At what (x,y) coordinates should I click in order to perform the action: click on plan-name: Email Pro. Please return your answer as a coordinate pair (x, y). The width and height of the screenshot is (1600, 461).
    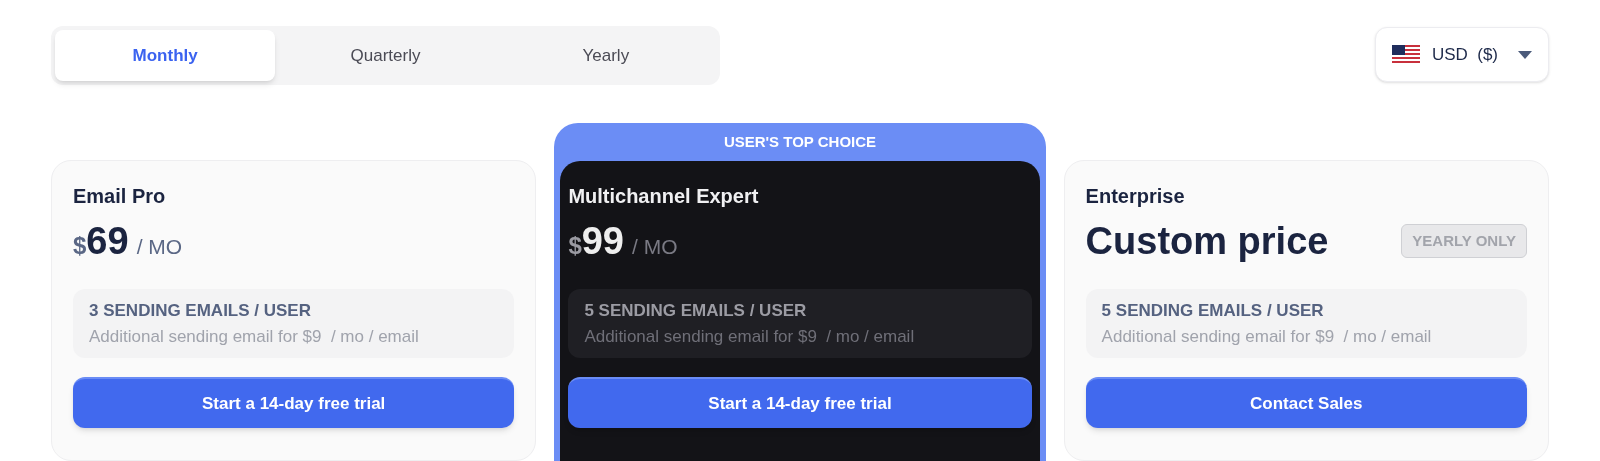
    Looking at the image, I should click on (120, 196).